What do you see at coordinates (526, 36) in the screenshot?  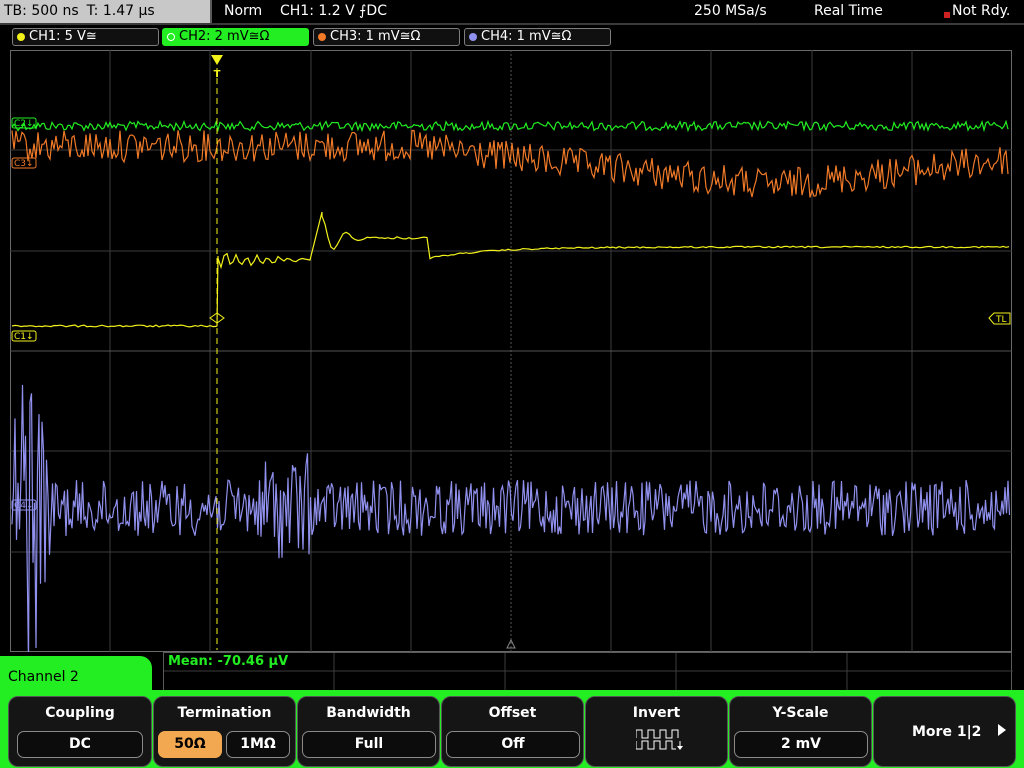 I see `tab-ch4-label: CH4: 1 mV≅Ω` at bounding box center [526, 36].